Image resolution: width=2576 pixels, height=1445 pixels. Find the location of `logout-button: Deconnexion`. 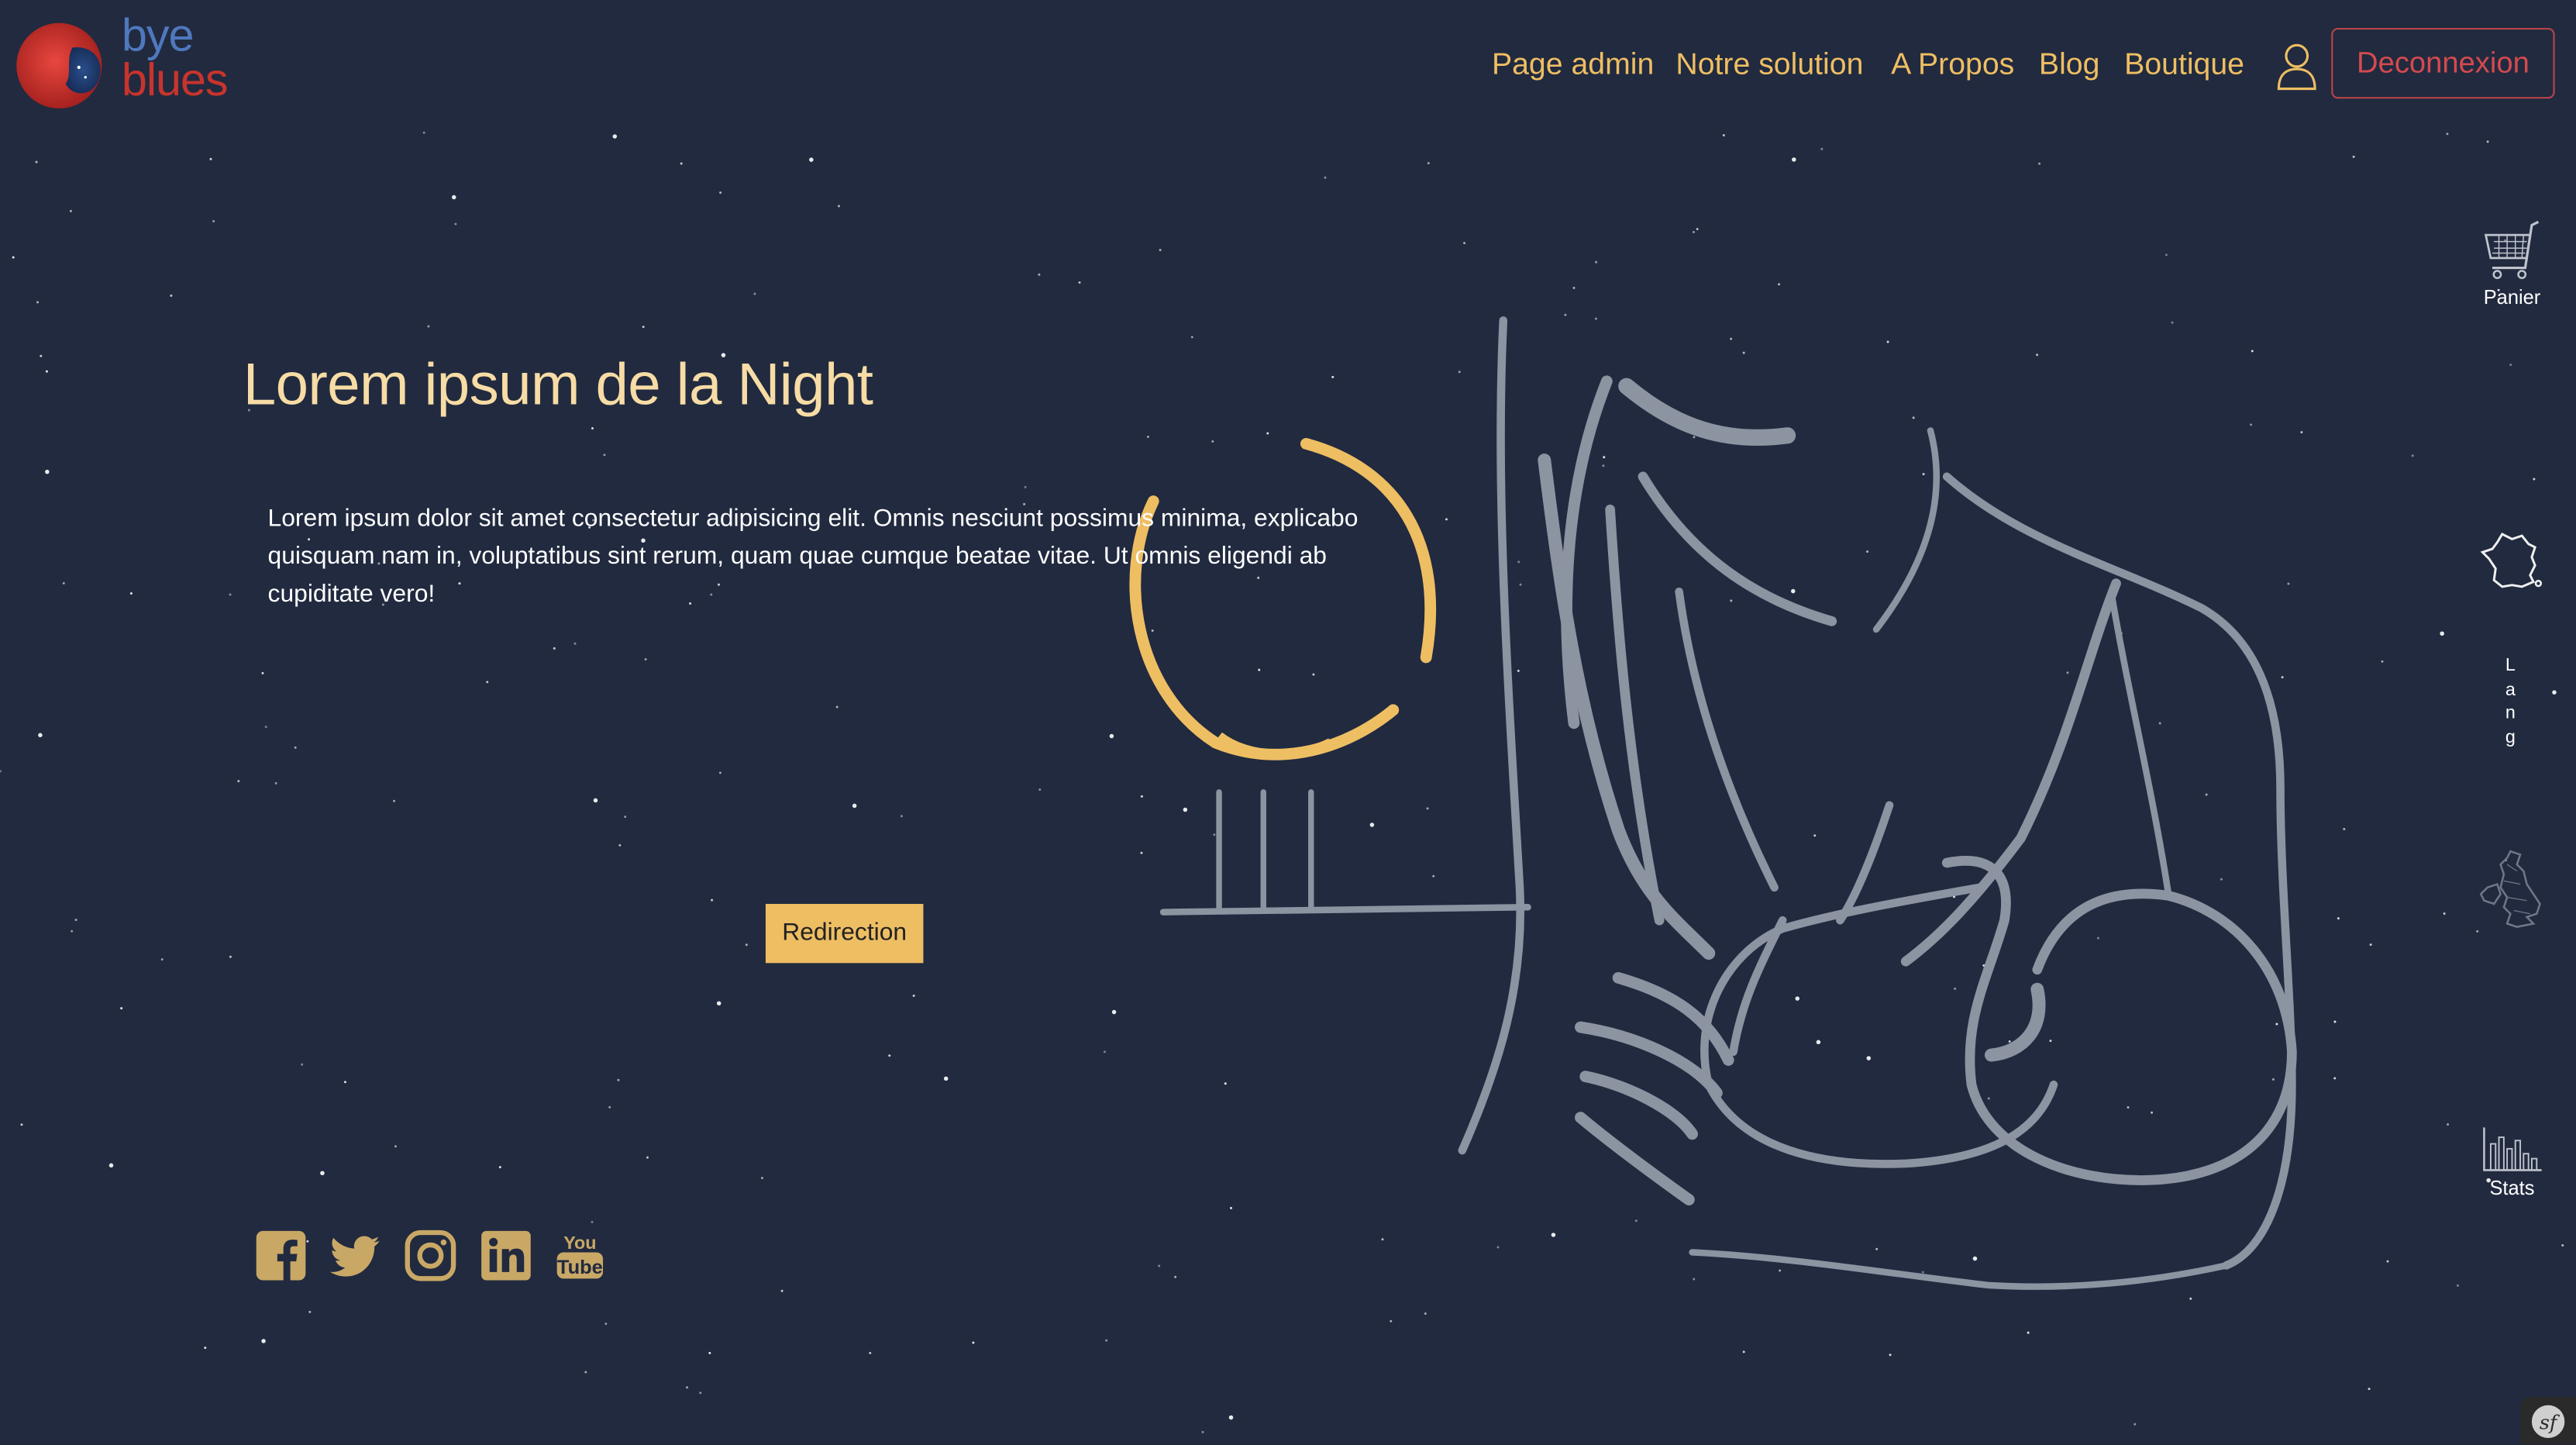

logout-button: Deconnexion is located at coordinates (2443, 63).